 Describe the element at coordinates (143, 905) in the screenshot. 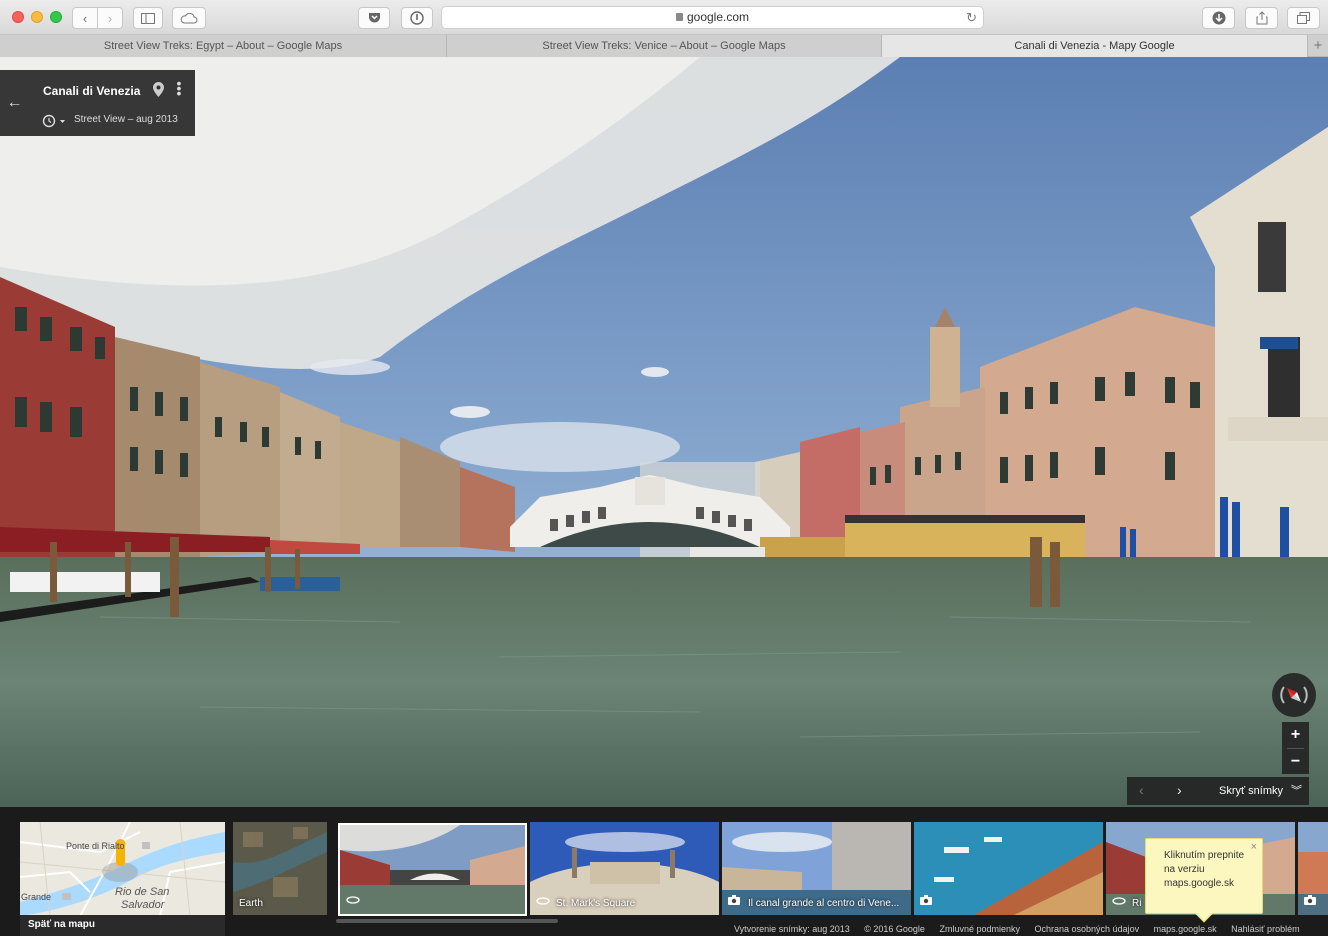

I see `map-label-salvador: Salvador` at that location.